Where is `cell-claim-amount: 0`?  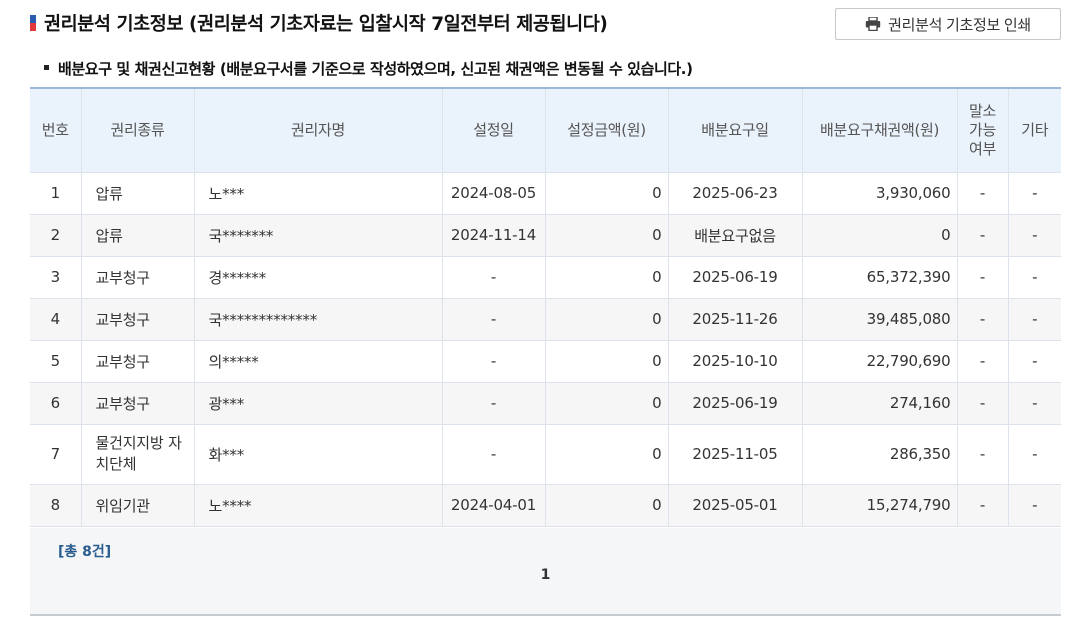
cell-claim-amount: 0 is located at coordinates (879, 235).